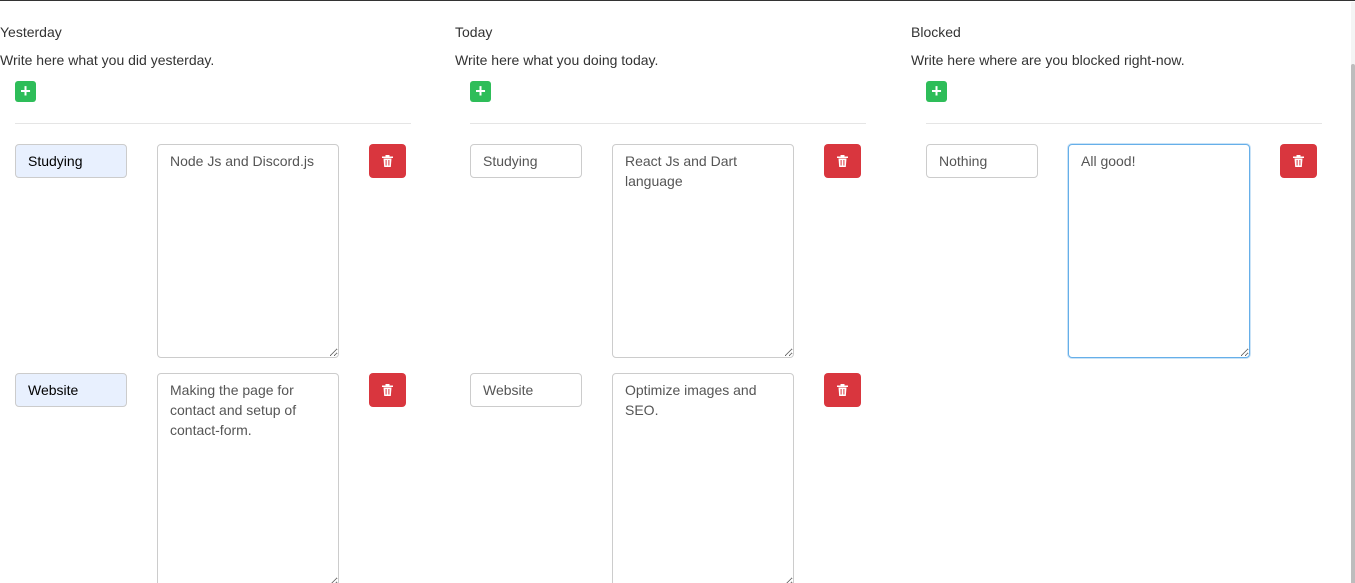 The width and height of the screenshot is (1355, 583). Describe the element at coordinates (31, 32) in the screenshot. I see `column-title: Yesterday` at that location.